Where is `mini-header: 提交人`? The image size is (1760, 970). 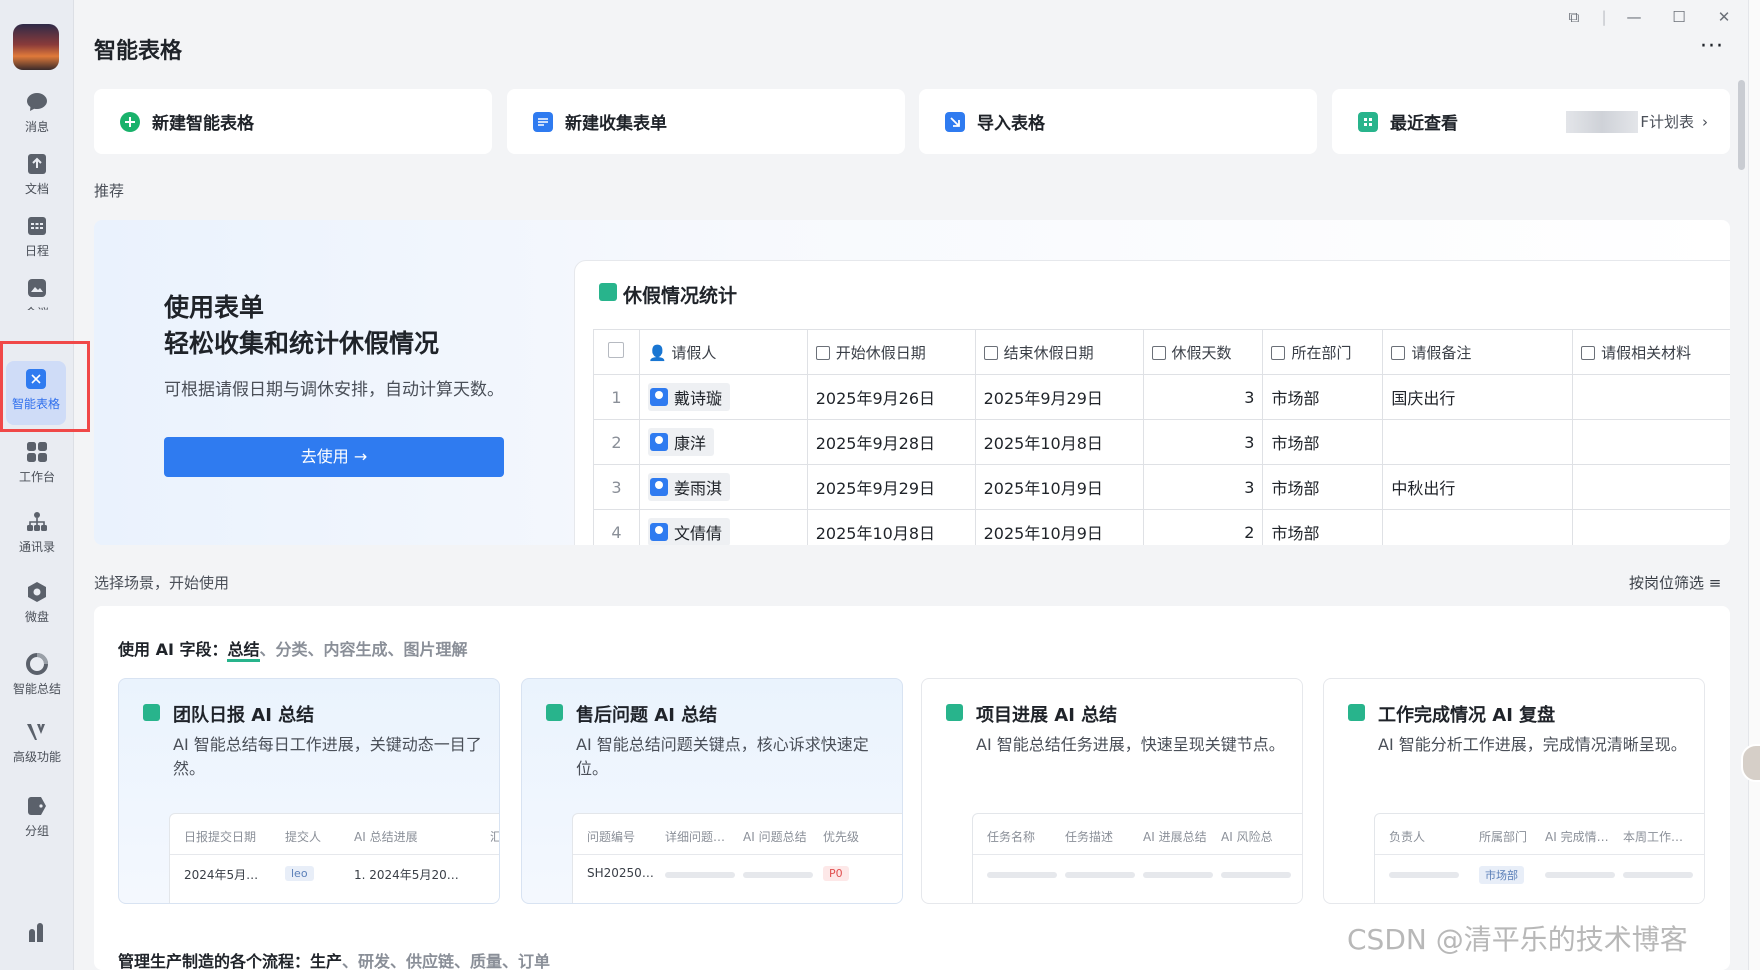 mini-header: 提交人 is located at coordinates (303, 837).